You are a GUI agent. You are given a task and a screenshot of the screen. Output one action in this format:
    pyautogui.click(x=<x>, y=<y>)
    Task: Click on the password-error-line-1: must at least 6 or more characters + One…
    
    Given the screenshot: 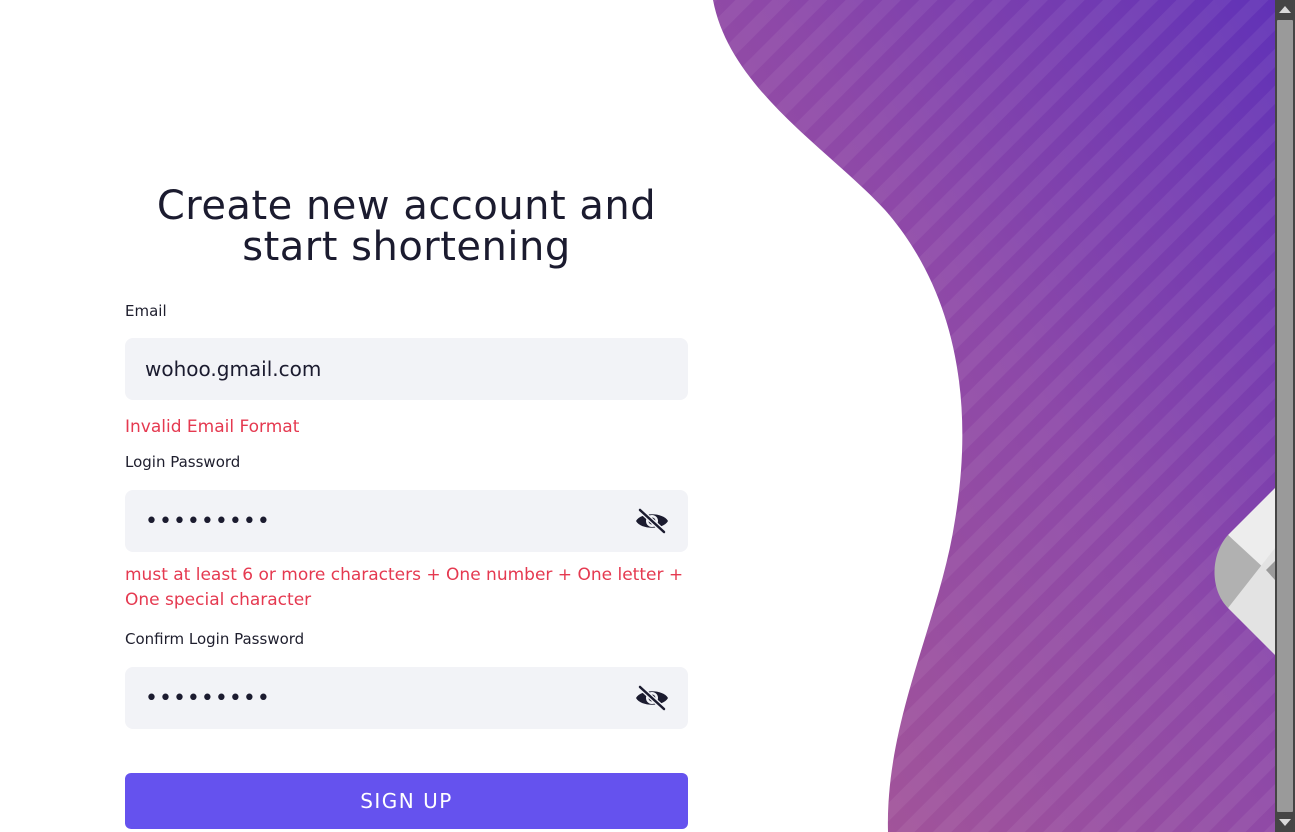 What is the action you would take?
    pyautogui.click(x=404, y=575)
    